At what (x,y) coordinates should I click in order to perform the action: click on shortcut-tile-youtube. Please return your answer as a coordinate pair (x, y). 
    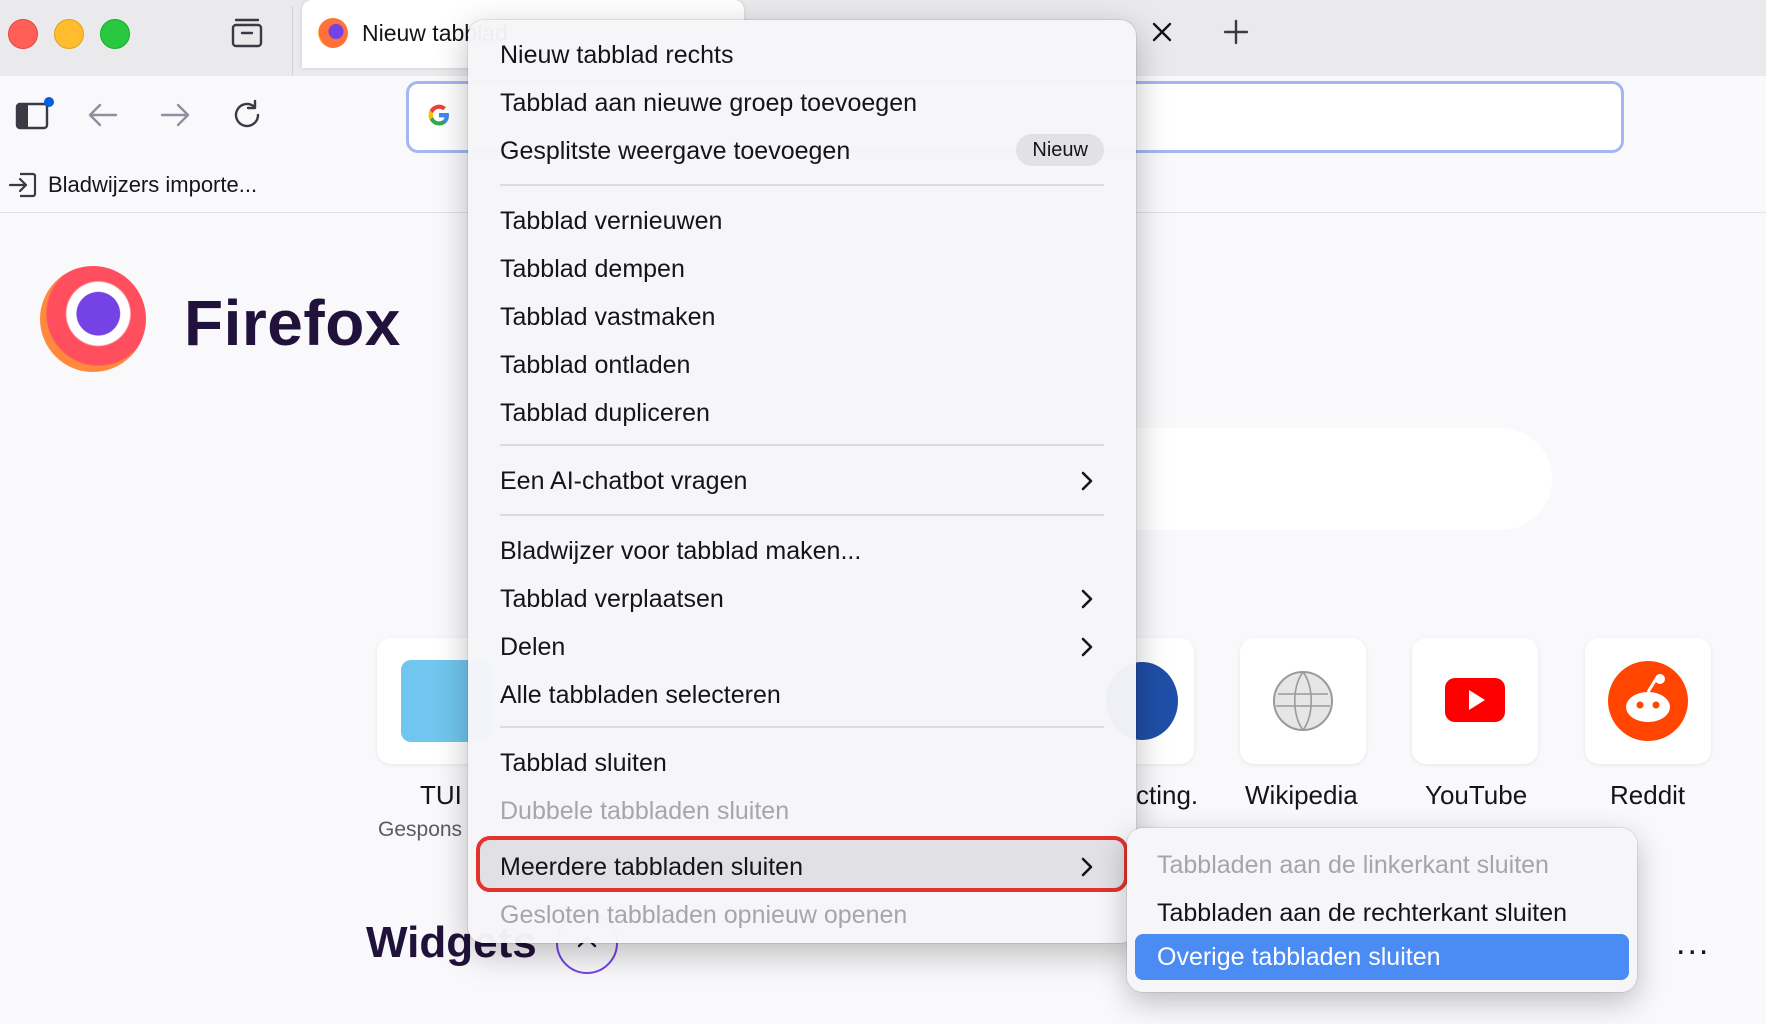
    Looking at the image, I should click on (1475, 701).